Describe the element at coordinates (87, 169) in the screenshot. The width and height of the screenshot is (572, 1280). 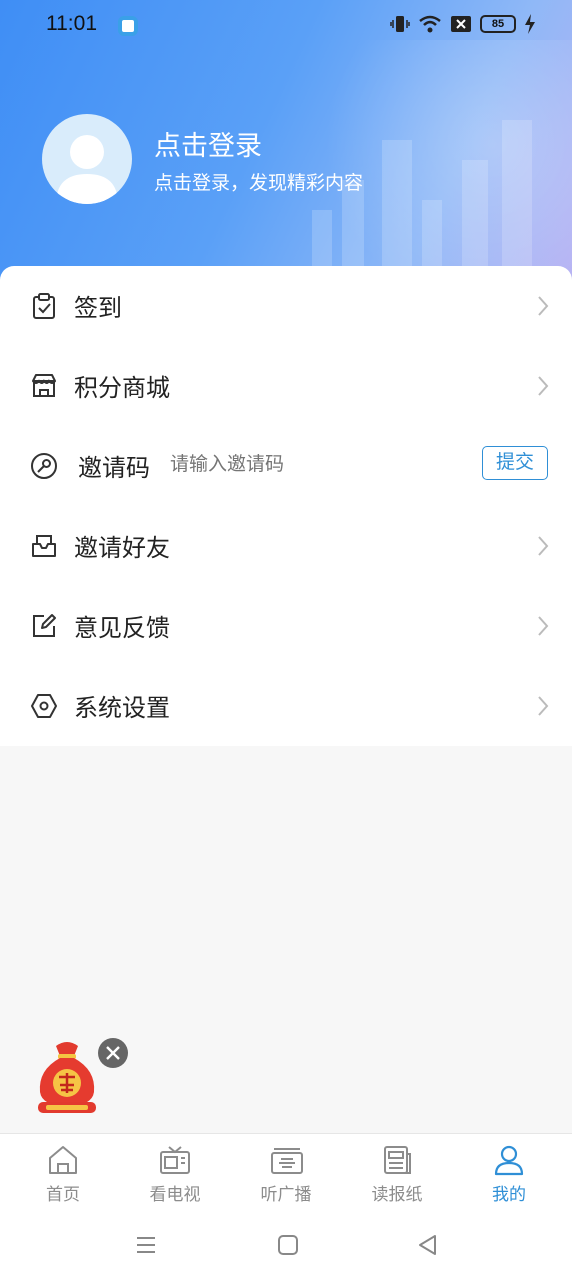
I see `user-avatar-icon` at that location.